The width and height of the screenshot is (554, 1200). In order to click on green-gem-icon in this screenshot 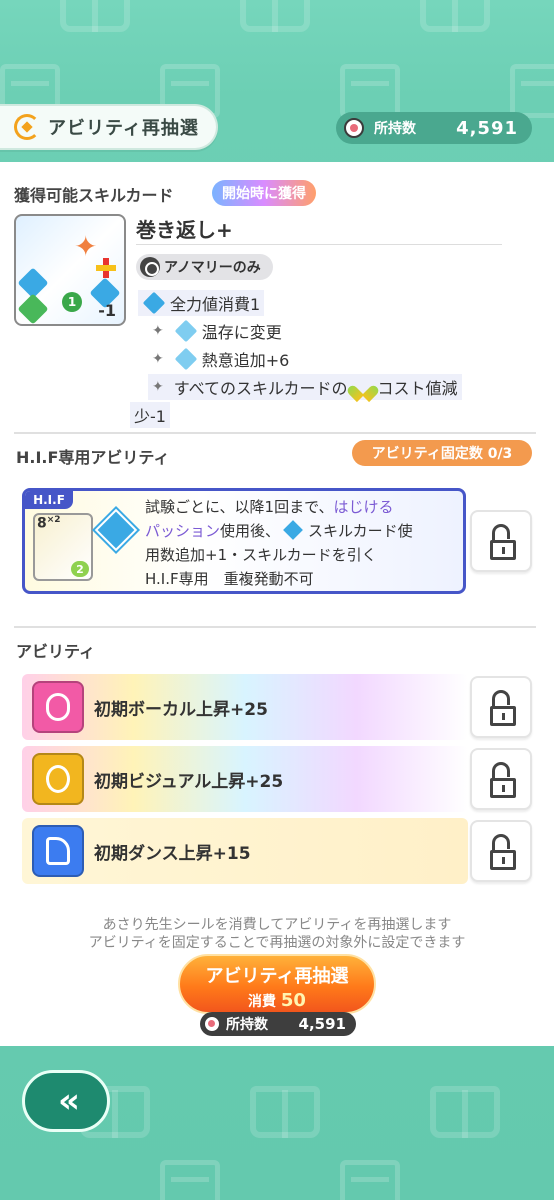, I will do `click(33, 308)`.